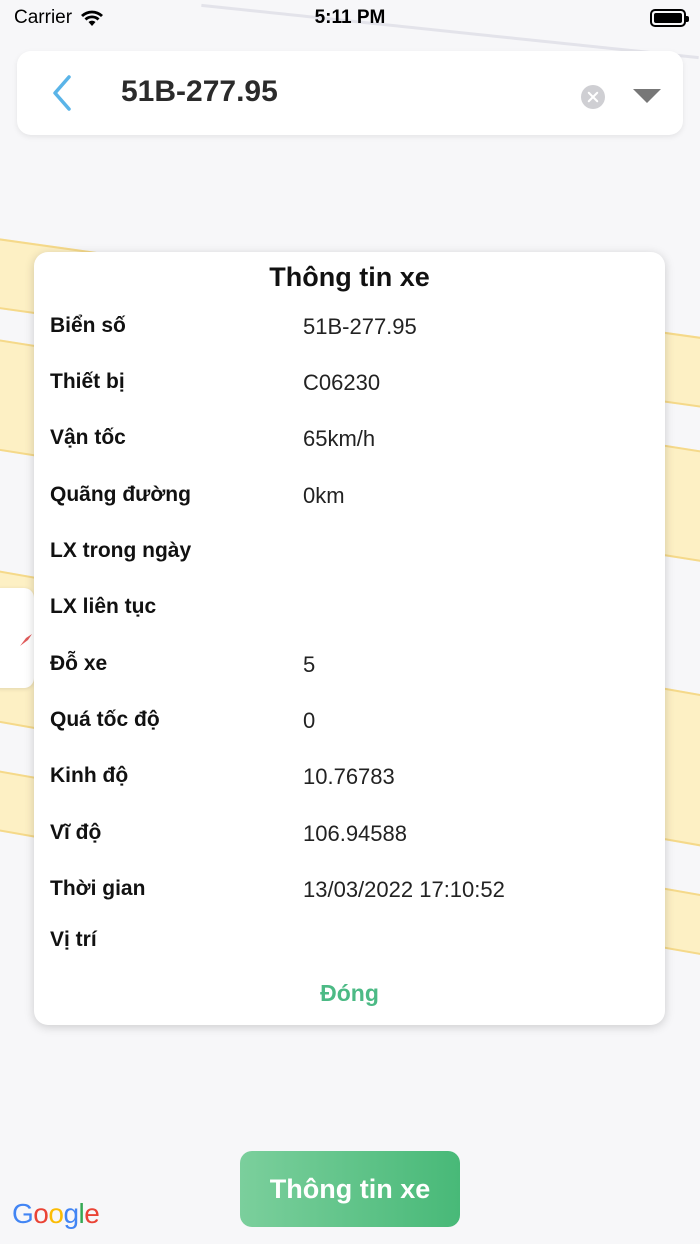  I want to click on map-pin-icon, so click(26, 640).